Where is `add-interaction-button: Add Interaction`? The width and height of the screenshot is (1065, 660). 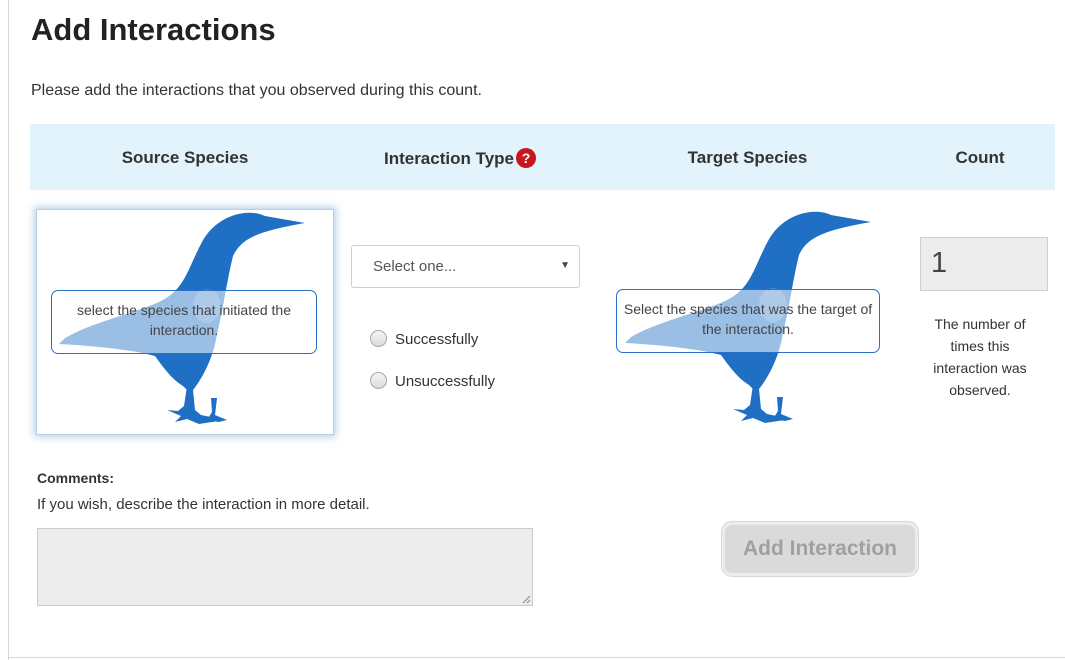
add-interaction-button: Add Interaction is located at coordinates (820, 549).